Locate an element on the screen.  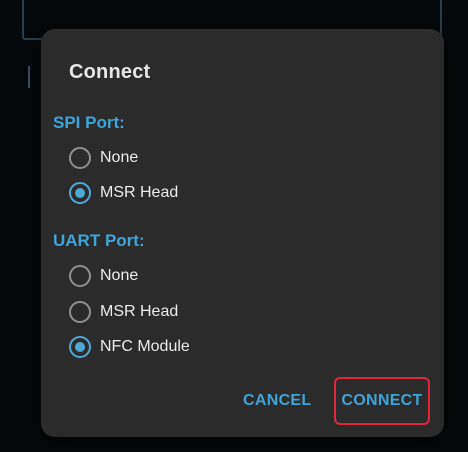
spi-port-label: SPI Port: is located at coordinates (89, 122).